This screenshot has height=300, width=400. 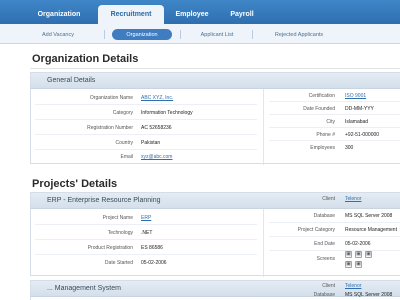 I want to click on field-label: Registration Number, so click(x=110, y=128).